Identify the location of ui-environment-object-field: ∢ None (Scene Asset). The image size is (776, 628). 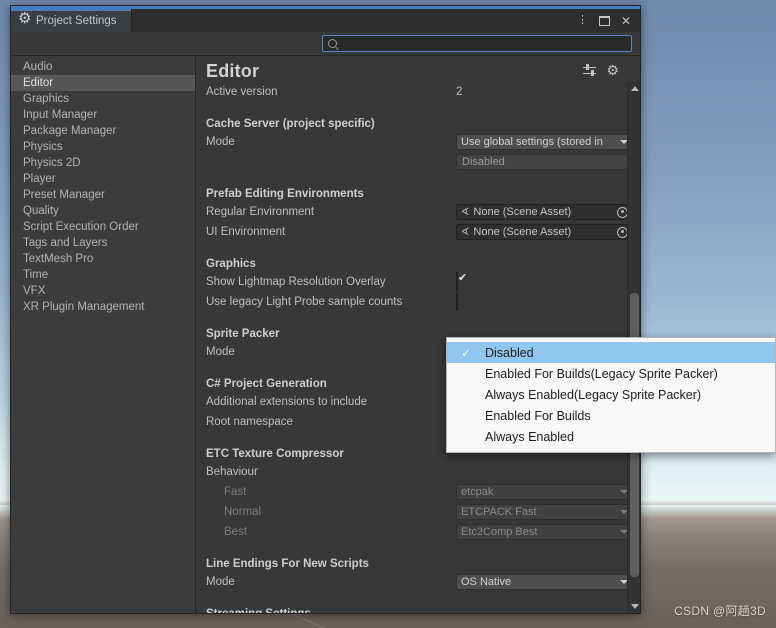
(544, 232).